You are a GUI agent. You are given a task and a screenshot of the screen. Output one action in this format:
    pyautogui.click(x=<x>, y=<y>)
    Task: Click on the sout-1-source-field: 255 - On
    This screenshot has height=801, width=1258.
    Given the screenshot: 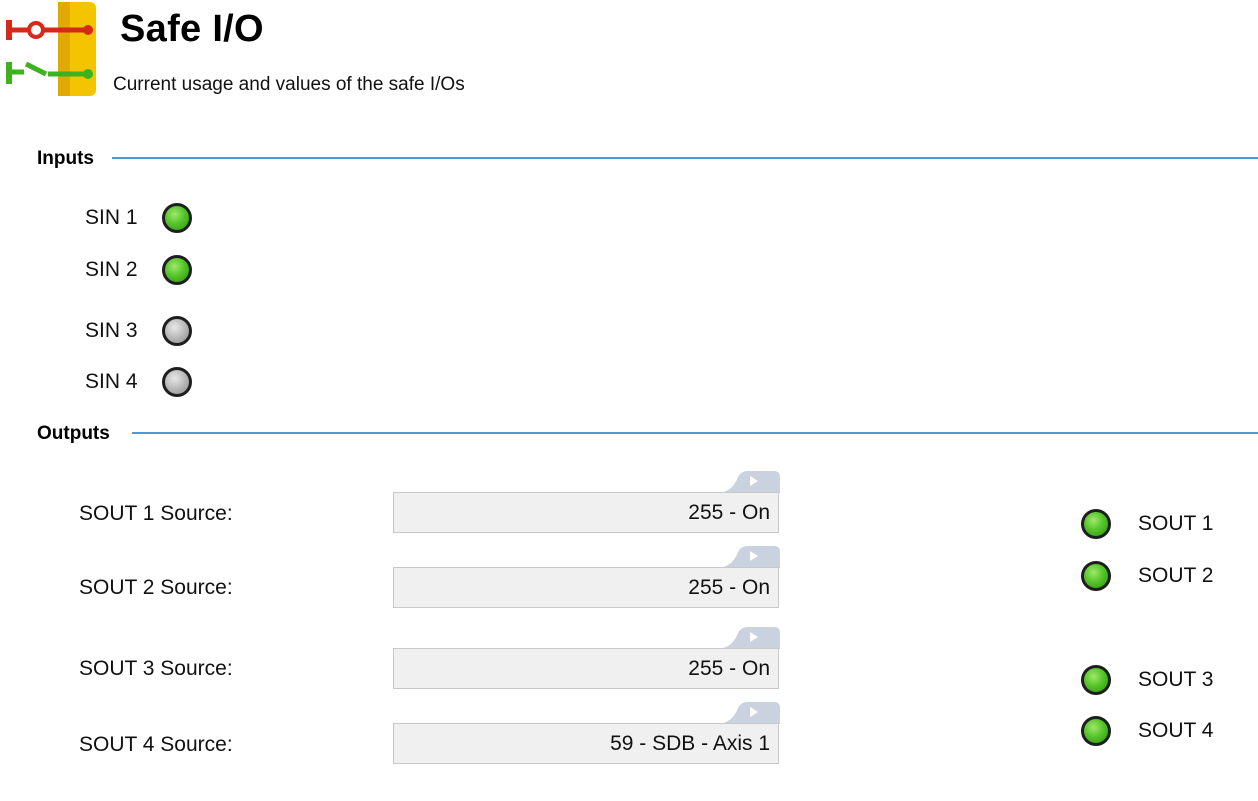 What is the action you would take?
    pyautogui.click(x=586, y=512)
    